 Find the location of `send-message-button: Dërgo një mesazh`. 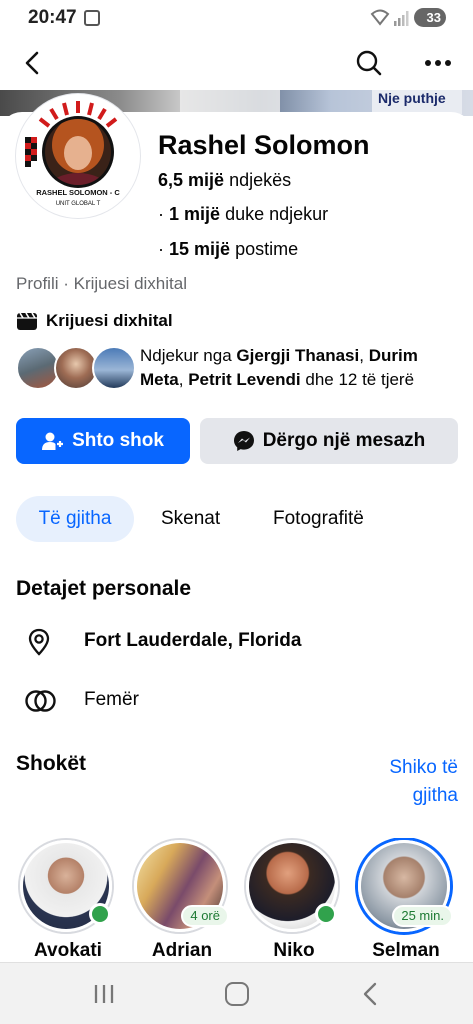

send-message-button: Dërgo një mesazh is located at coordinates (329, 441).